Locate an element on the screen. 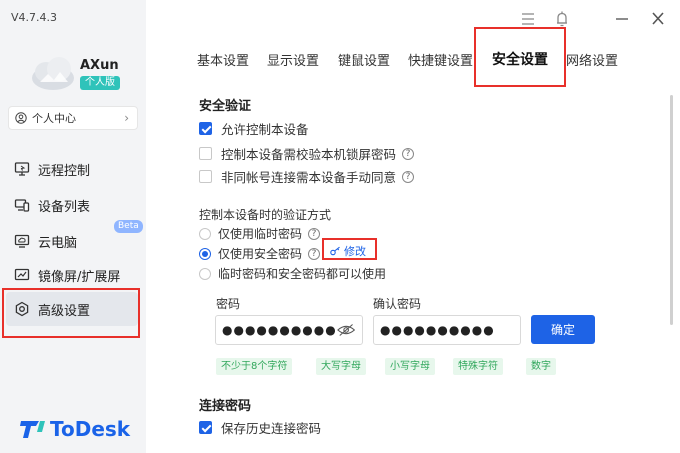 This screenshot has height=453, width=680. rule-tag-digit: 数字 is located at coordinates (541, 366).